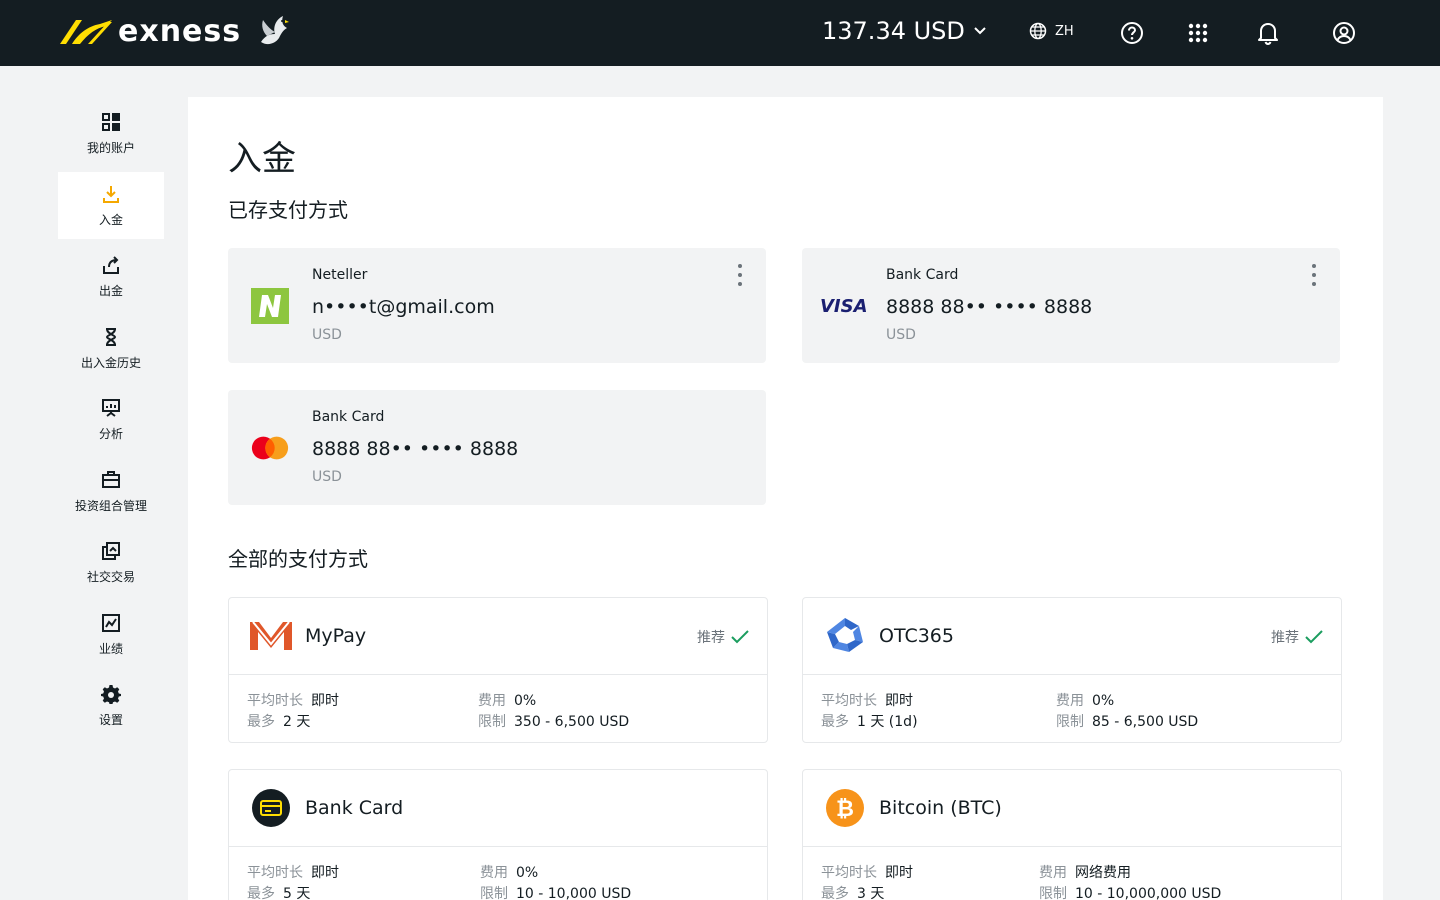 This screenshot has width=1440, height=900. What do you see at coordinates (110, 648) in the screenshot?
I see `sidebar-item-label: 业绩` at bounding box center [110, 648].